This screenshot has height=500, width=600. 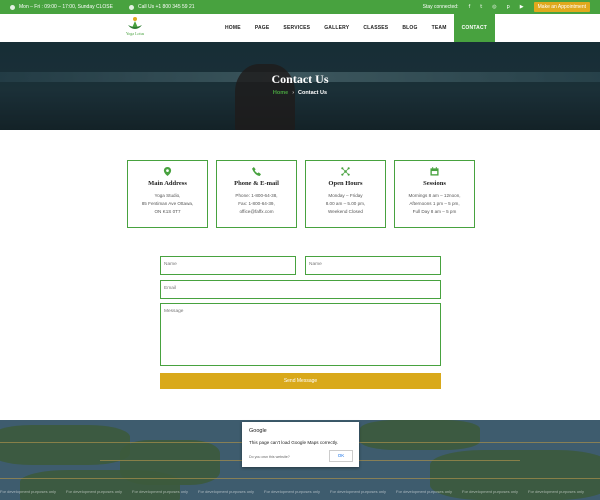 I want to click on lotus-logo-icon, so click(x=135, y=23).